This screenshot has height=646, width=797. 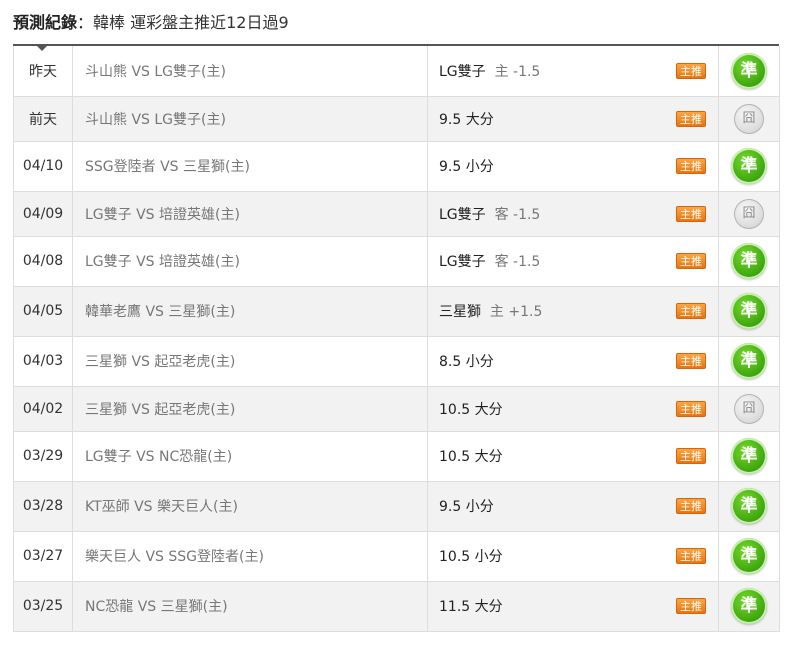 I want to click on row-date: 昨天, so click(x=43, y=71).